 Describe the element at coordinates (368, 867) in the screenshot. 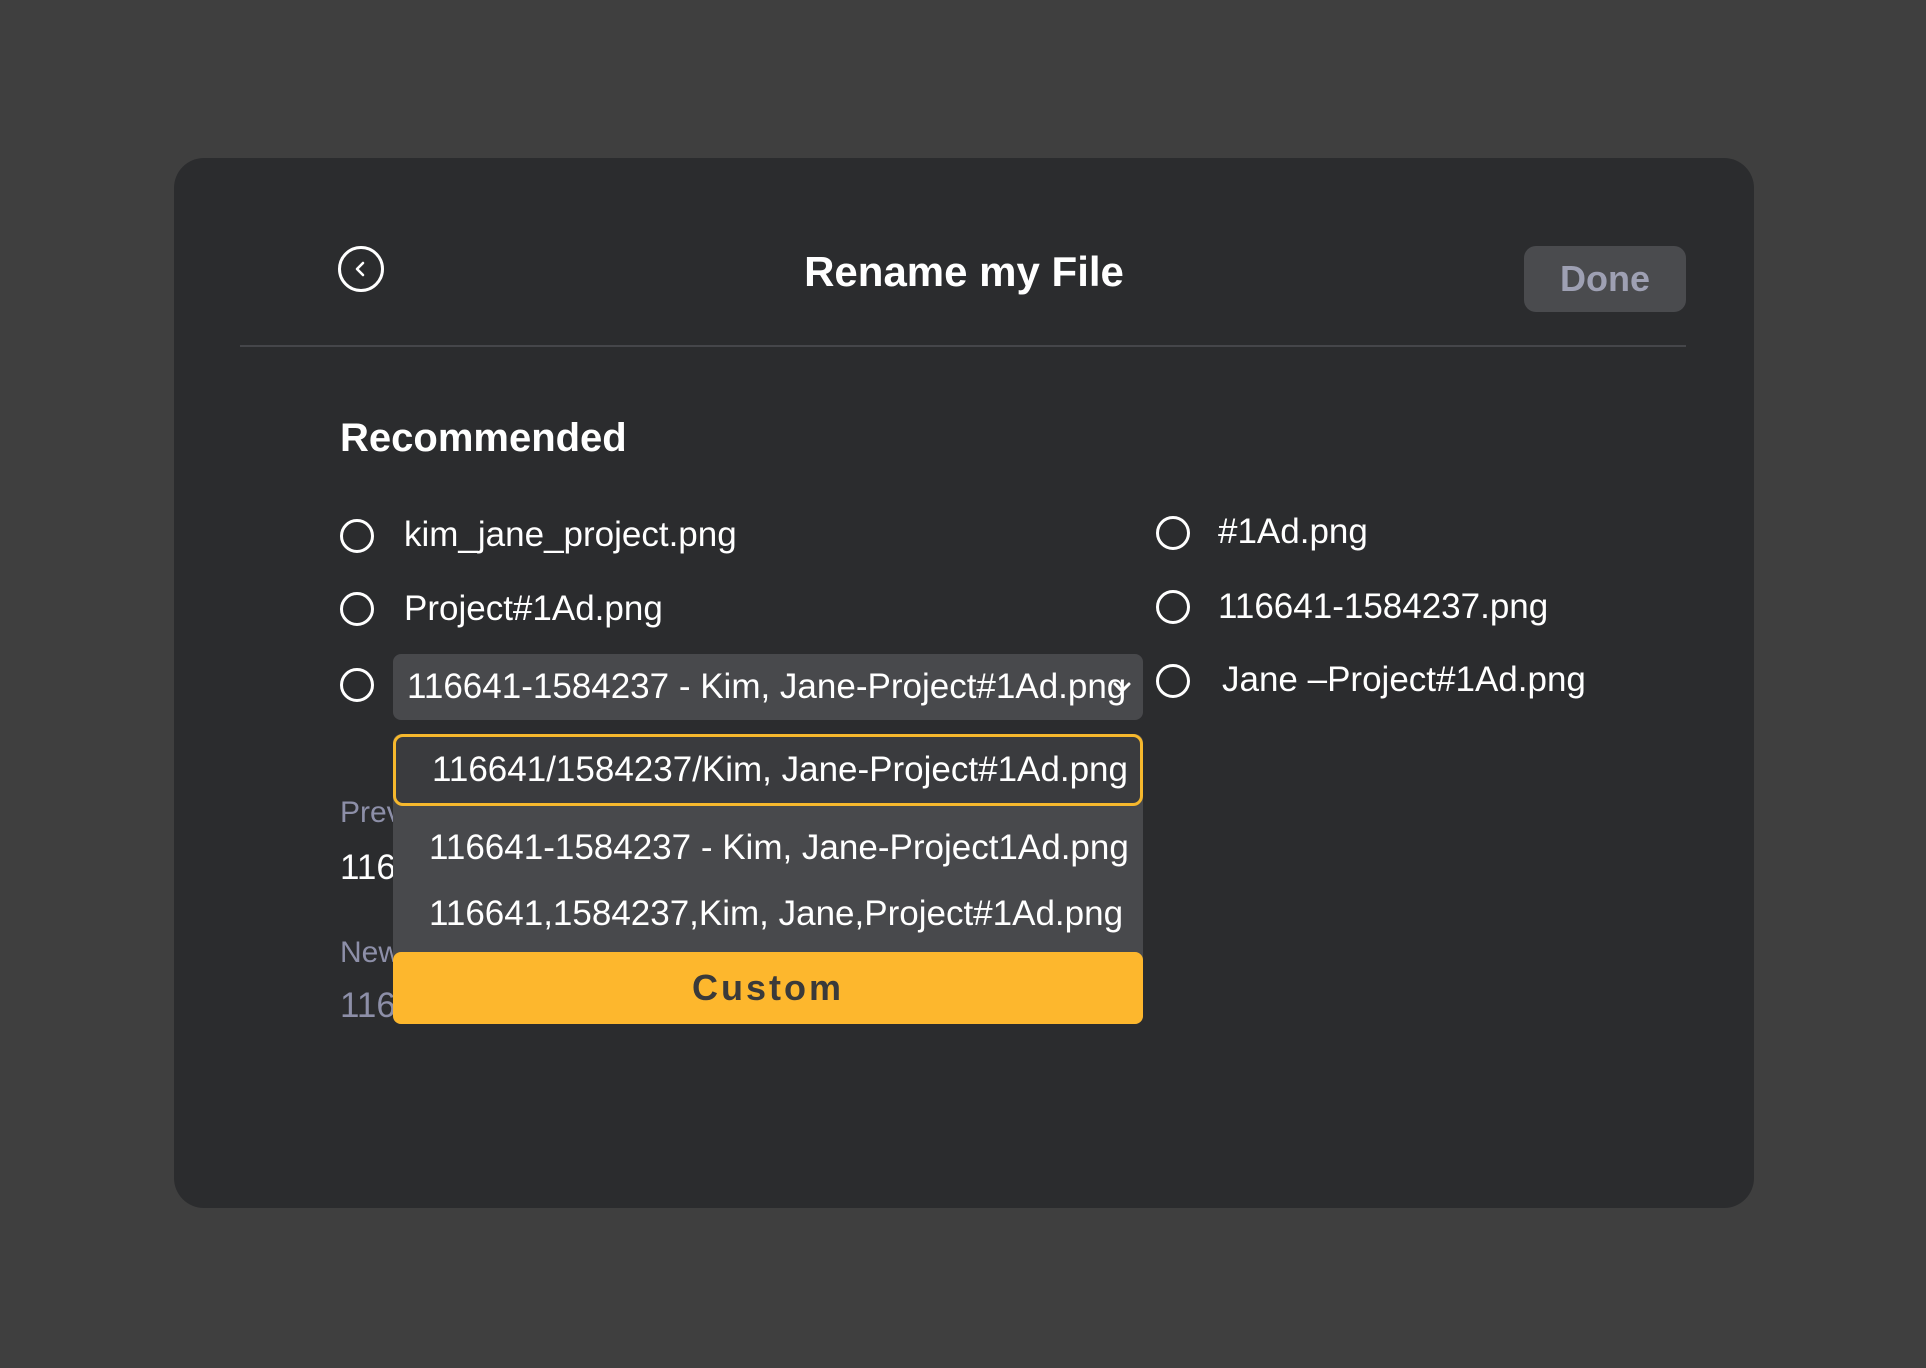

I see `previous-name-value: 116` at that location.